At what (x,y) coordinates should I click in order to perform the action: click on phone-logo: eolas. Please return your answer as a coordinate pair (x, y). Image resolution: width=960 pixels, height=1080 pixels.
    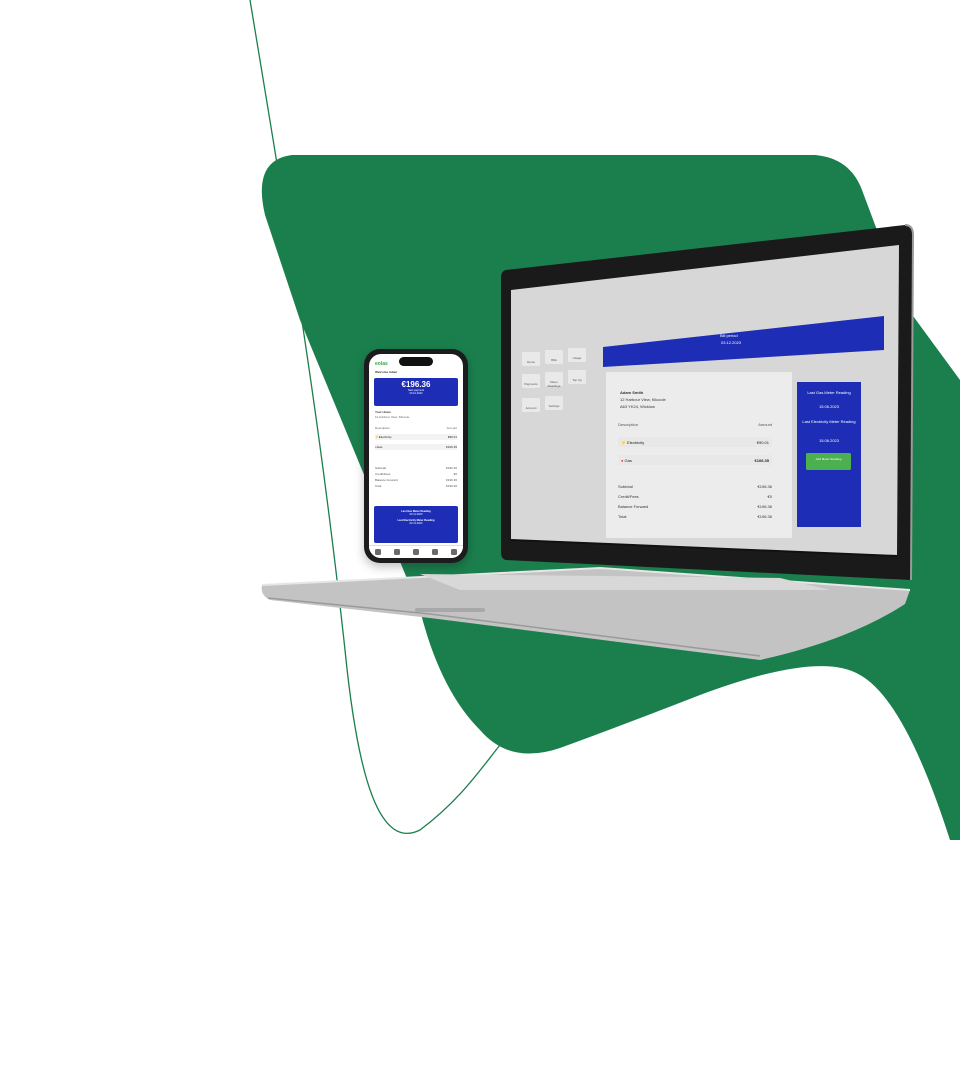
    Looking at the image, I should click on (381, 364).